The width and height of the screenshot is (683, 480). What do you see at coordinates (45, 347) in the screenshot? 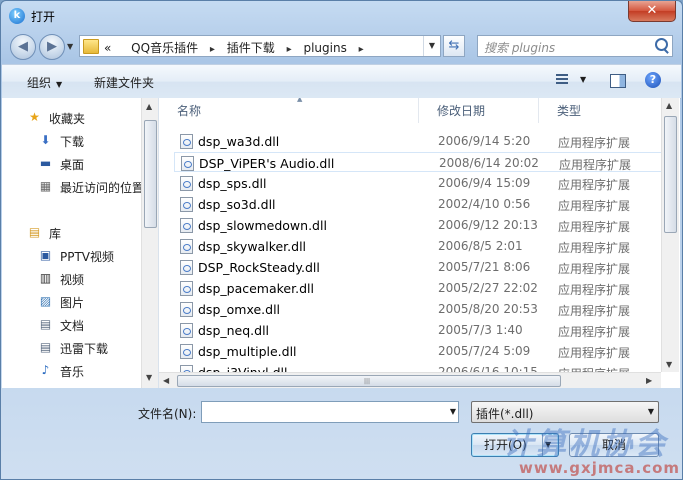
I see `thunder-download-icon: ▤` at bounding box center [45, 347].